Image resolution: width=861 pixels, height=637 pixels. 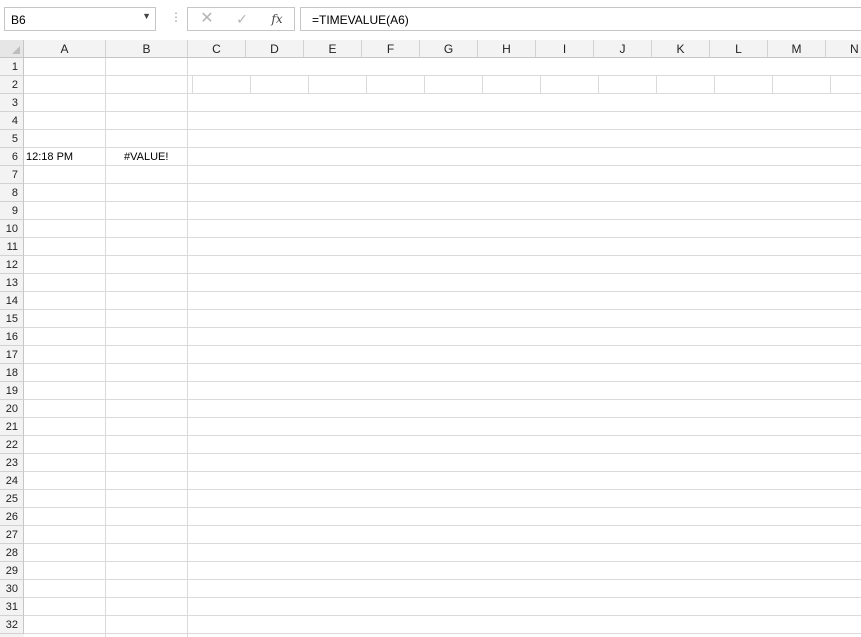 What do you see at coordinates (12, 121) in the screenshot?
I see `row-header: 4` at bounding box center [12, 121].